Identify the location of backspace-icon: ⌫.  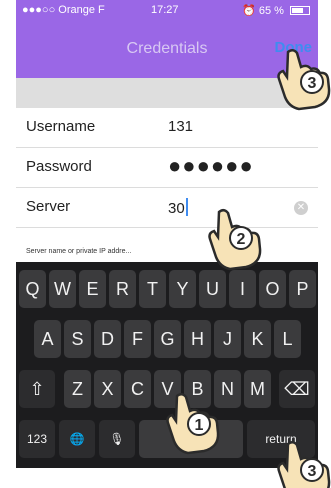
(297, 389).